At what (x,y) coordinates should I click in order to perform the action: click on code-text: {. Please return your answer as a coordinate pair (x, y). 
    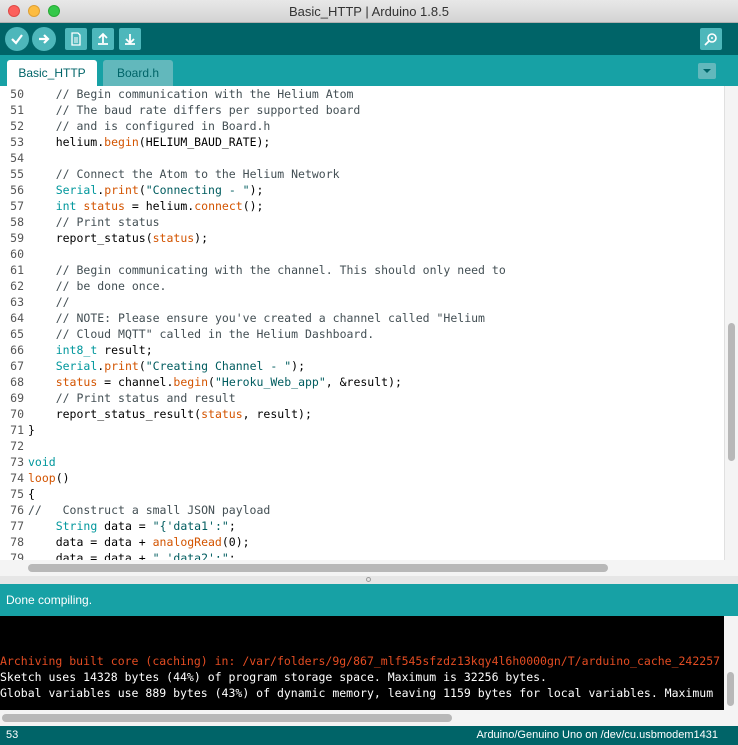
    Looking at the image, I should click on (31, 494).